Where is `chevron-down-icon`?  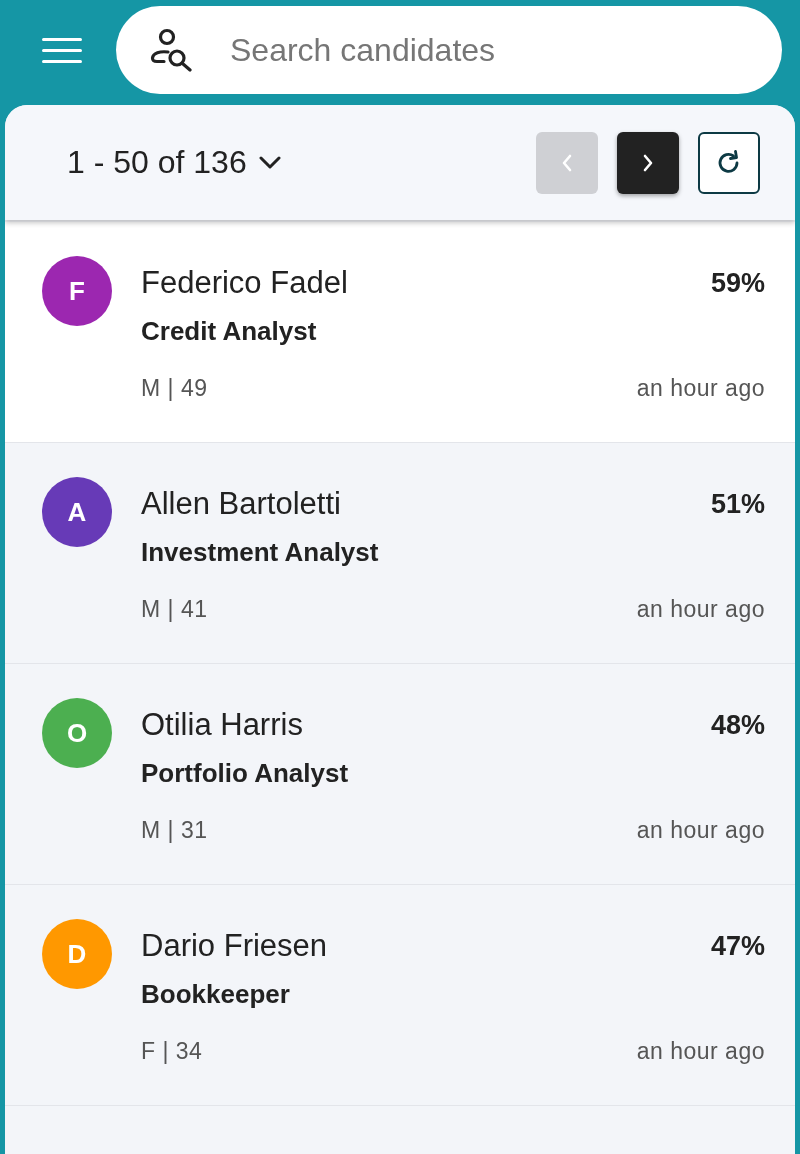
chevron-down-icon is located at coordinates (269, 162).